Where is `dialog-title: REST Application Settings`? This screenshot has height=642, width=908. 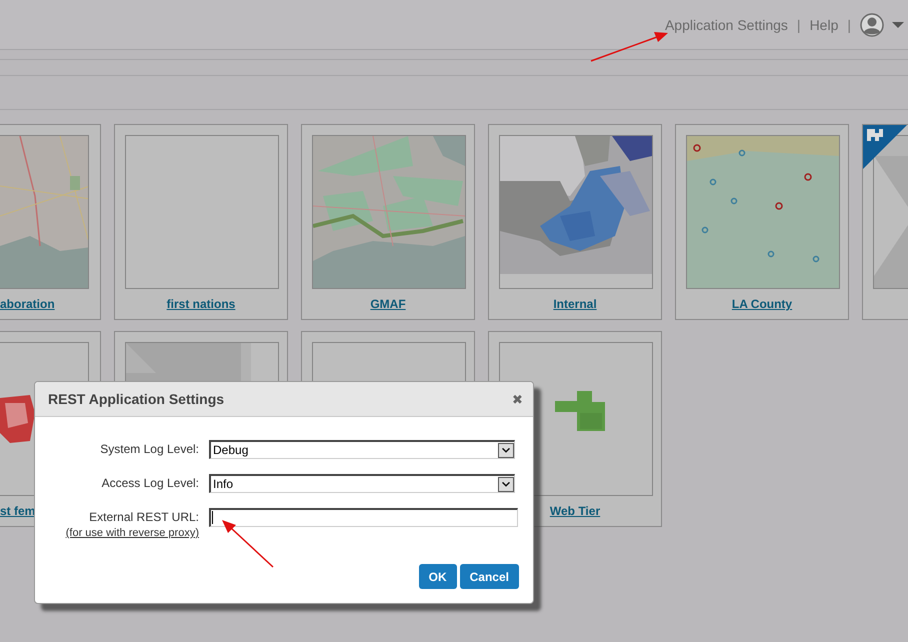
dialog-title: REST Application Settings is located at coordinates (136, 399).